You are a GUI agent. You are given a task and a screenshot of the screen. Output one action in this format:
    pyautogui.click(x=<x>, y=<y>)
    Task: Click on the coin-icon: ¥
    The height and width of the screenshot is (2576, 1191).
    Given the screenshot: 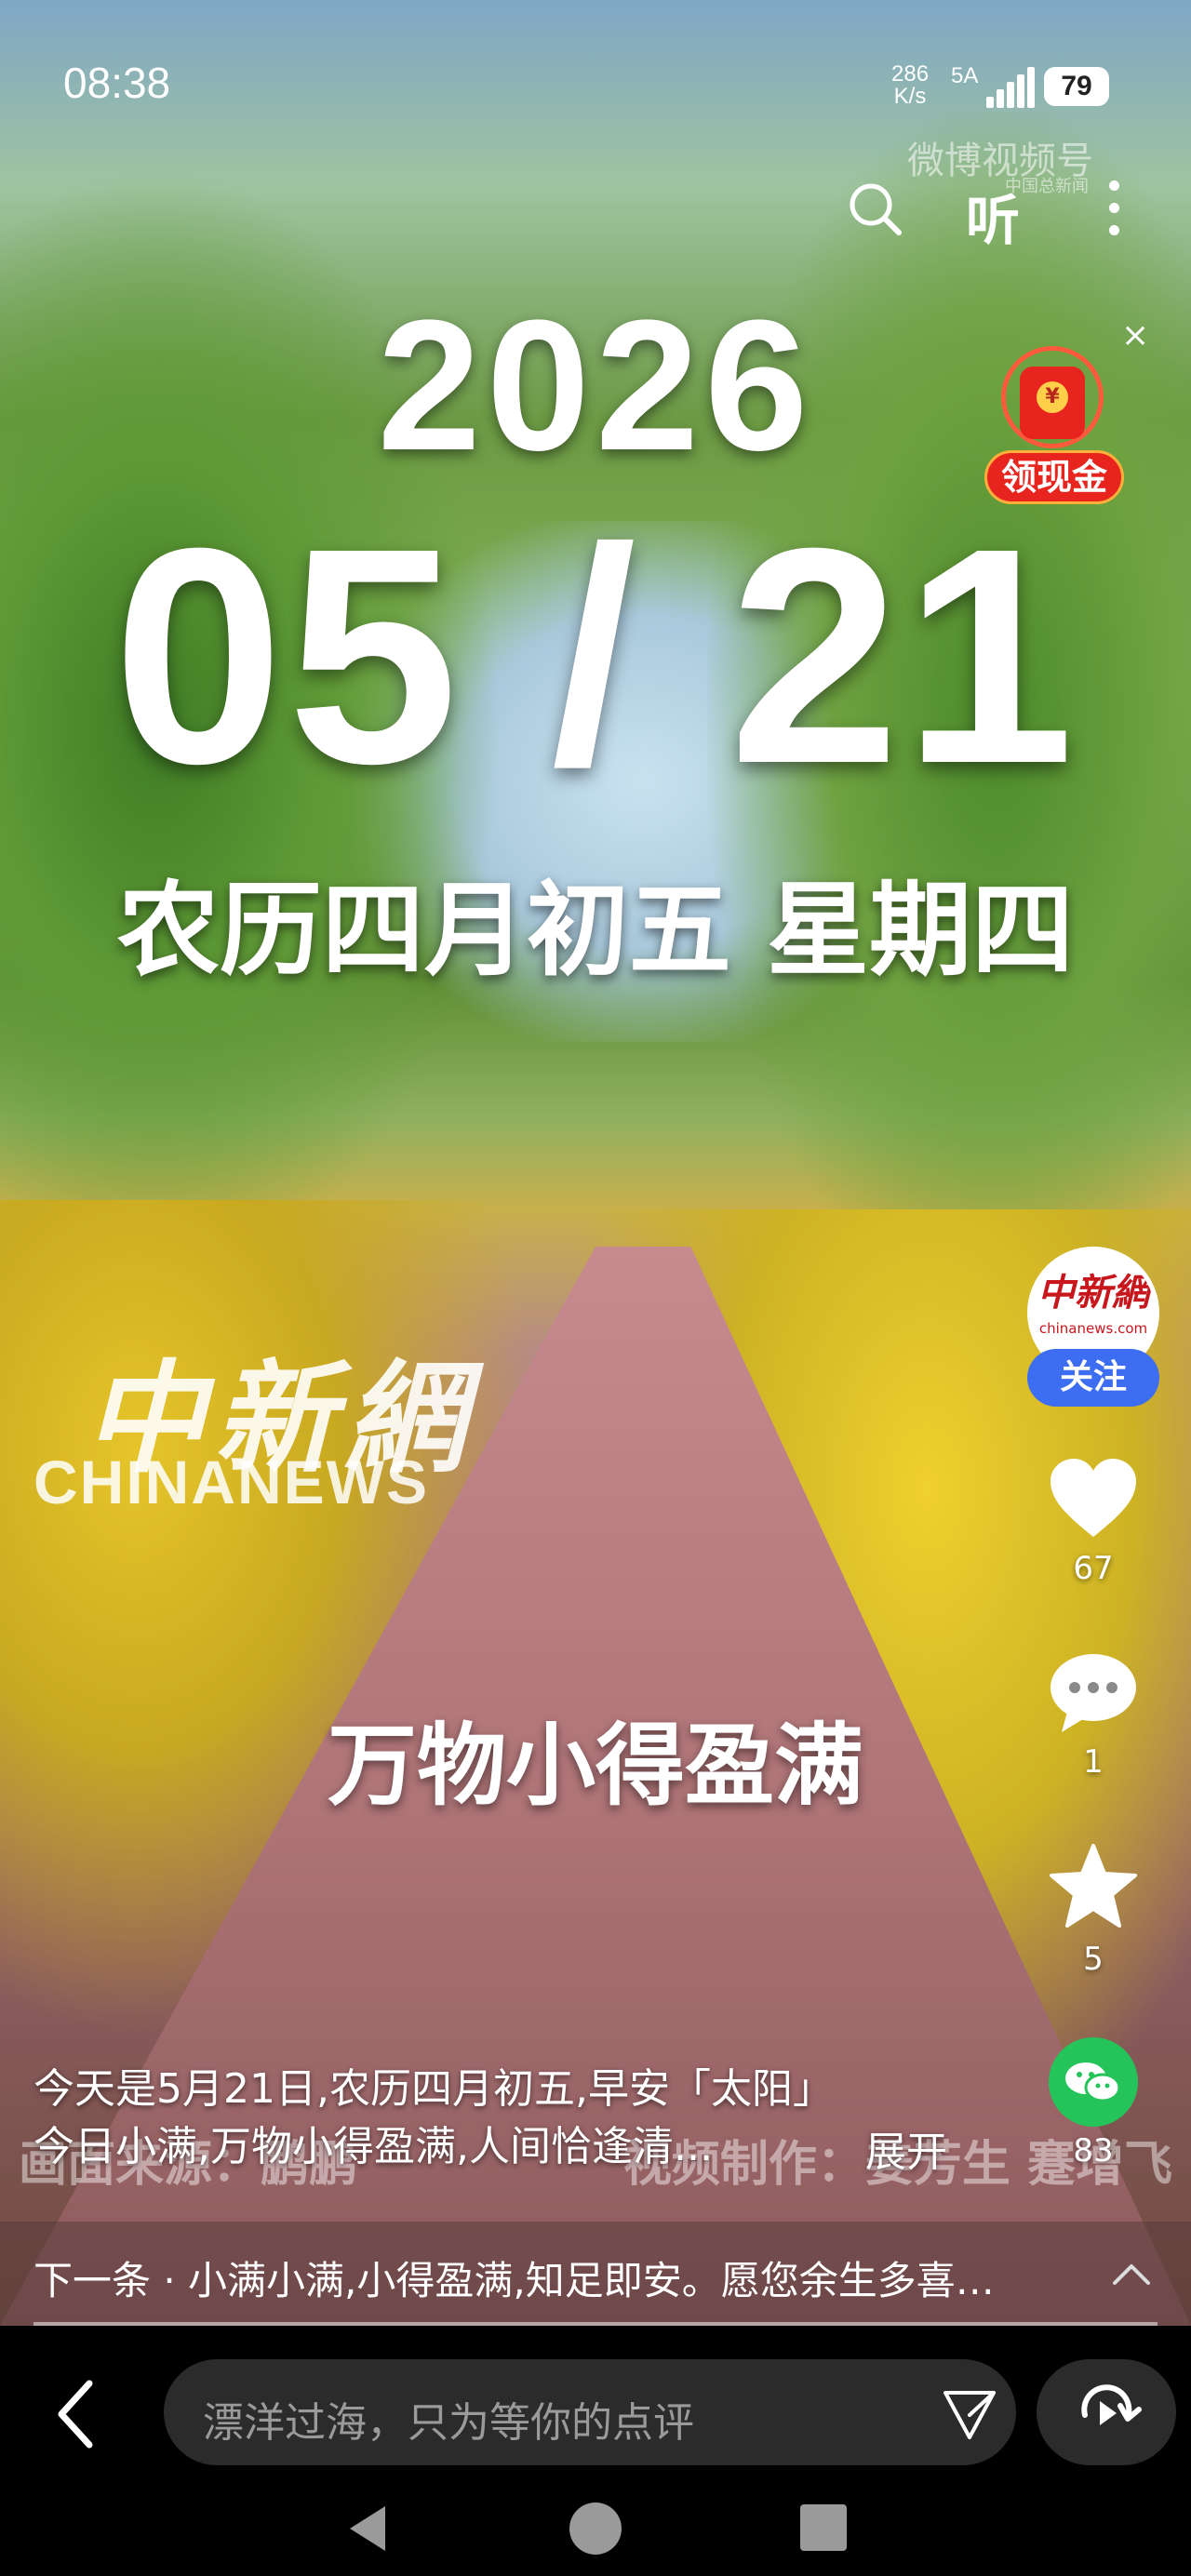 What is the action you would take?
    pyautogui.click(x=1052, y=397)
    